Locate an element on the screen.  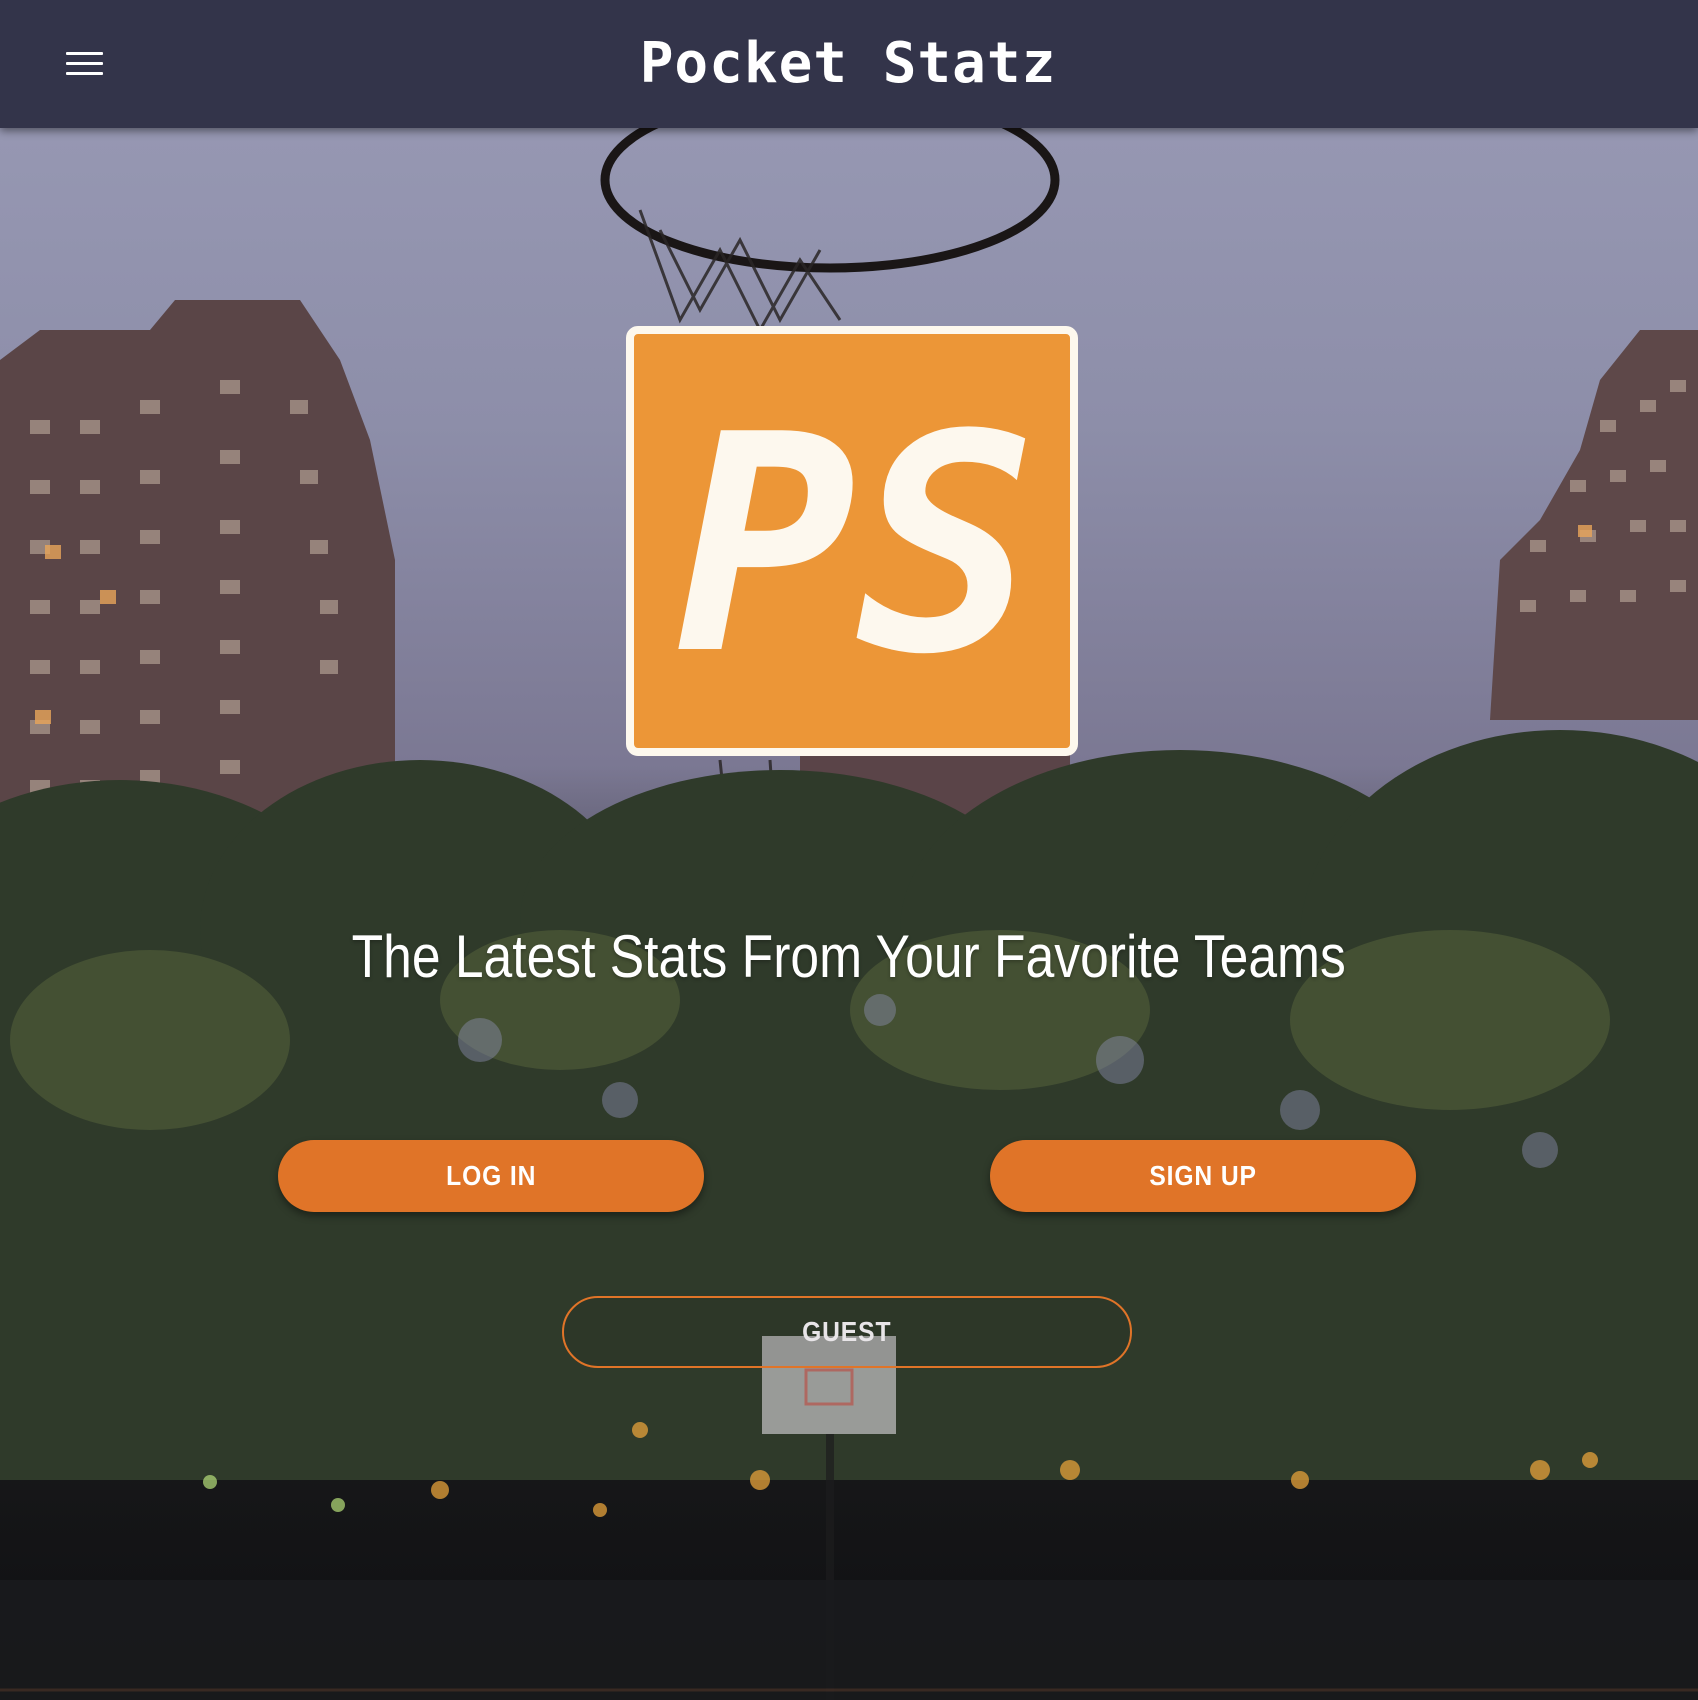
guest-button-label: GUEST is located at coordinates (847, 1331).